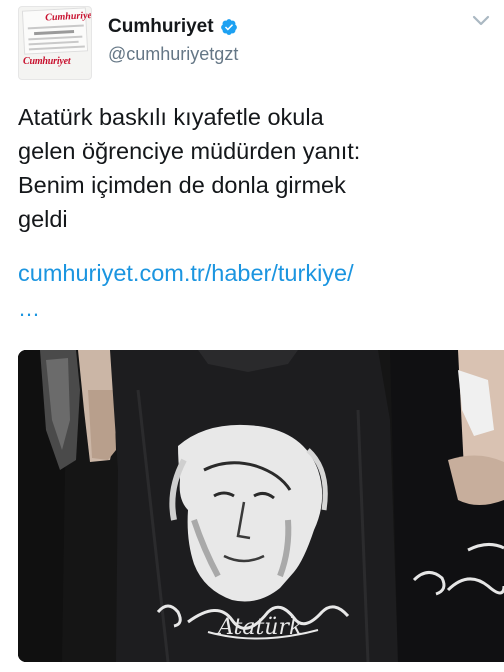  I want to click on account-handle: @cumhuriyetgzt, so click(173, 54).